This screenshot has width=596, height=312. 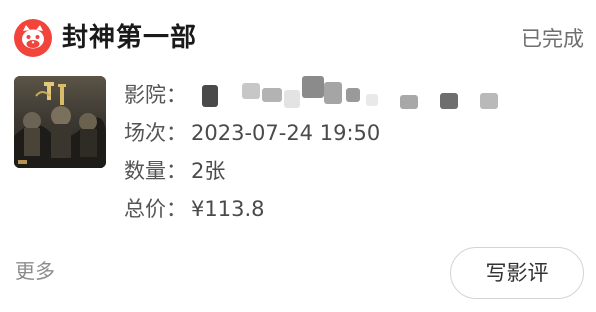 What do you see at coordinates (552, 39) in the screenshot?
I see `order-status: 已完成` at bounding box center [552, 39].